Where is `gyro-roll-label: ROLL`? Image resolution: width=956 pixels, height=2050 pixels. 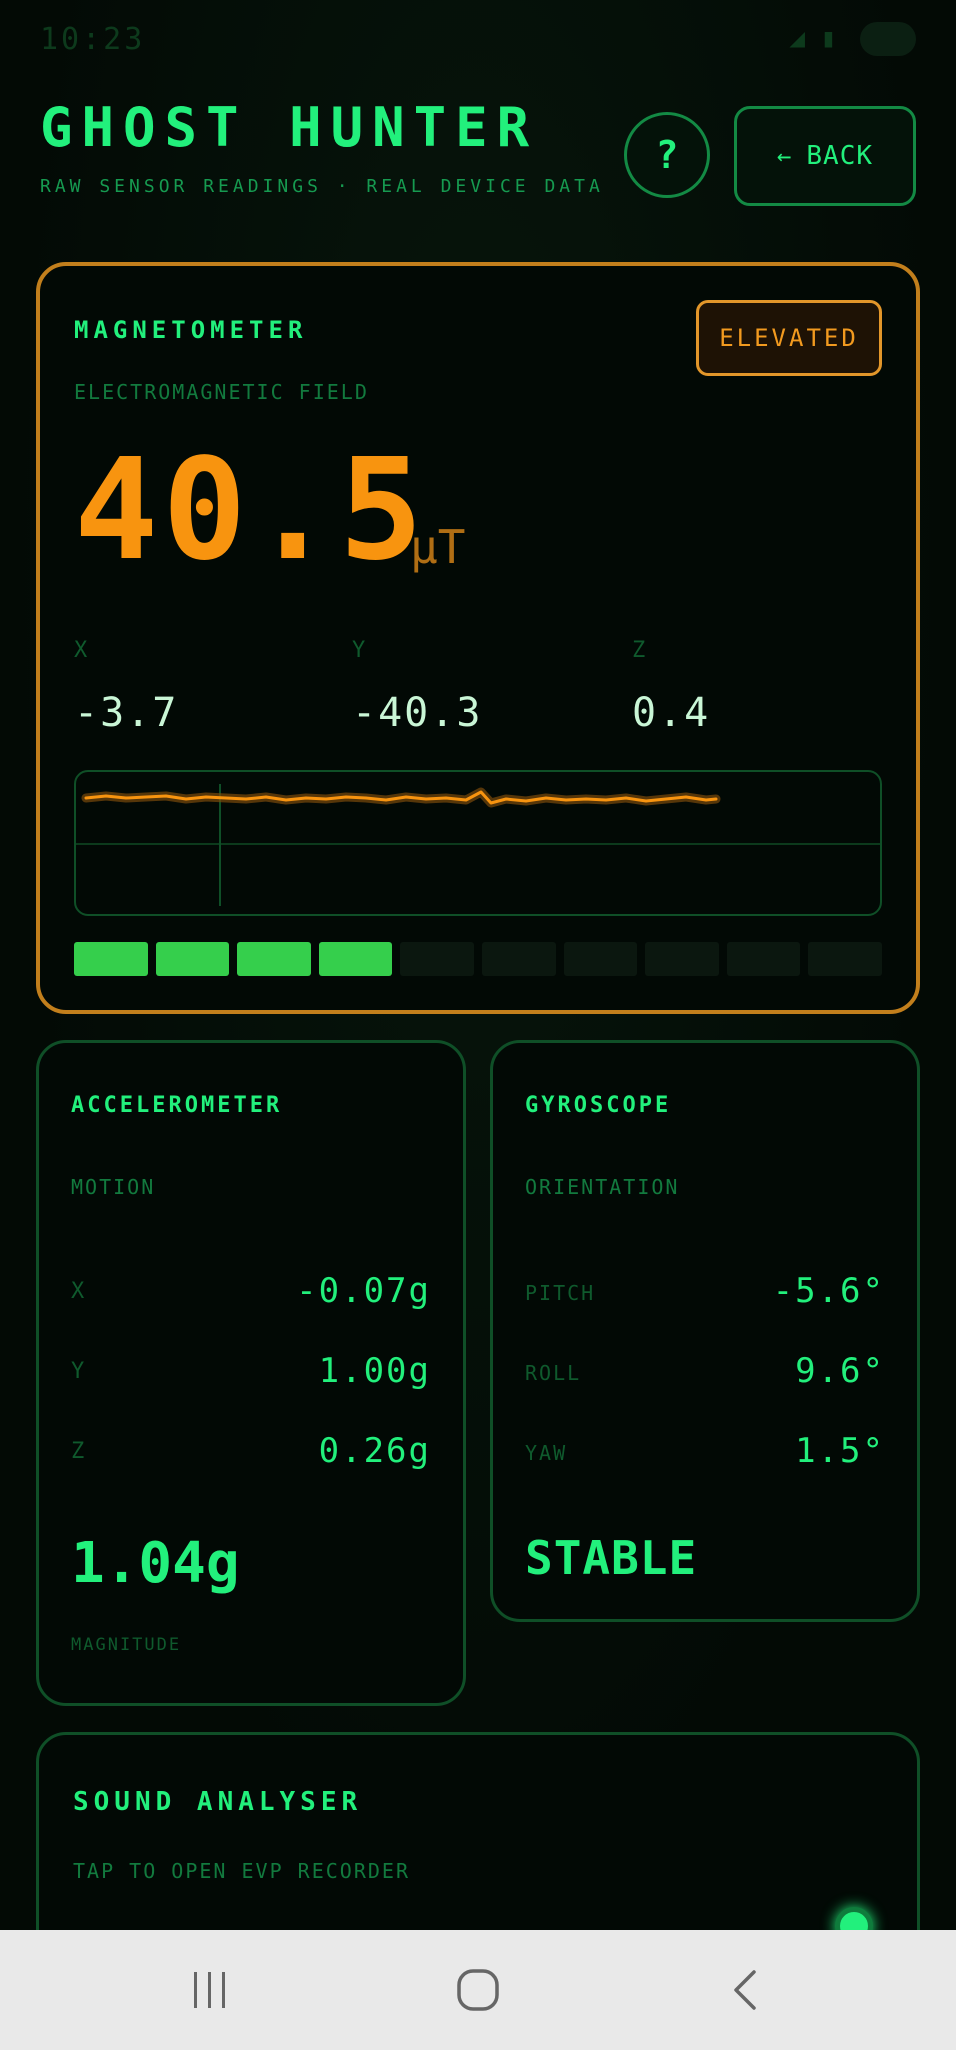 gyro-roll-label: ROLL is located at coordinates (553, 1373).